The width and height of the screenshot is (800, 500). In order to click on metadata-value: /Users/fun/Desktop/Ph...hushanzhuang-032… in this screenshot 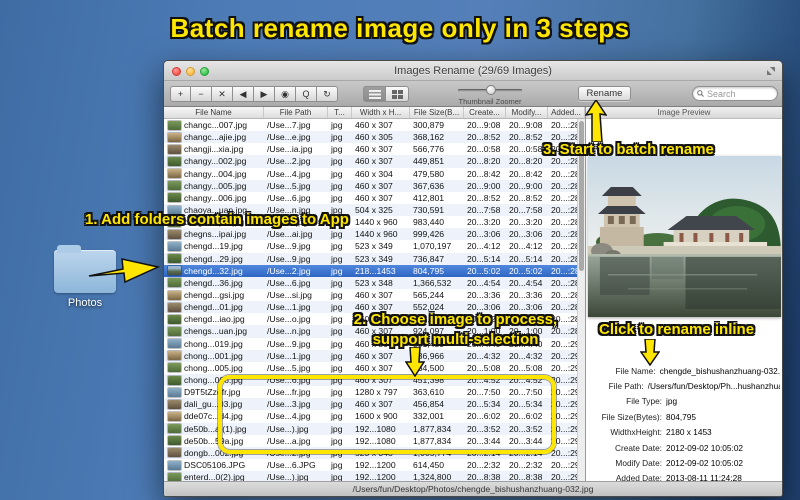, I will do `click(714, 386)`.